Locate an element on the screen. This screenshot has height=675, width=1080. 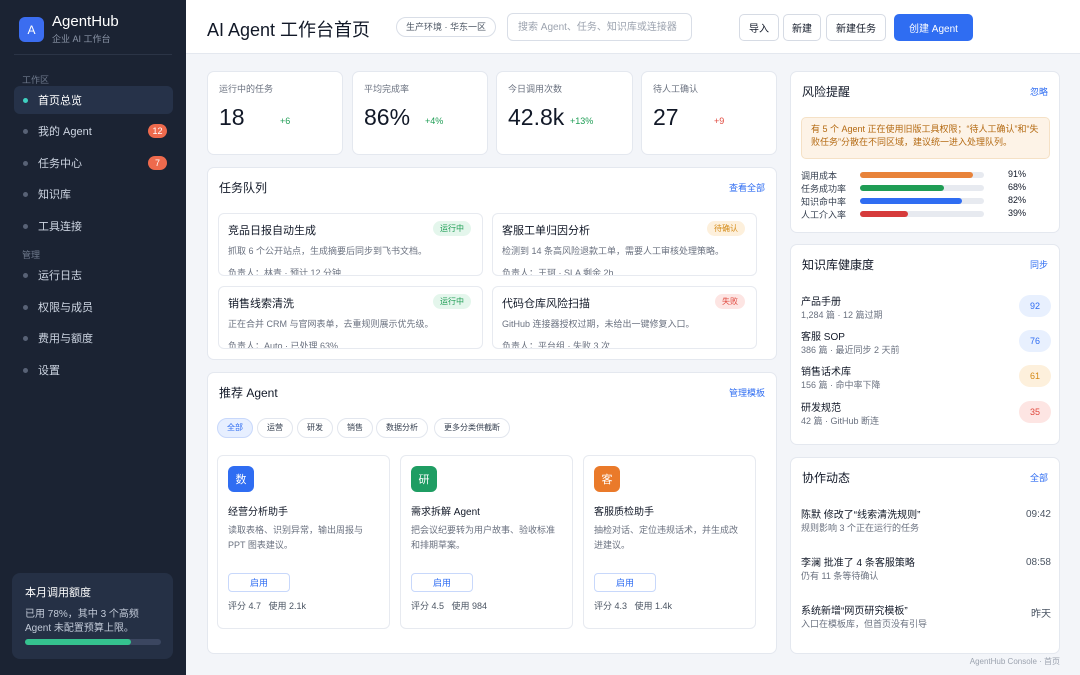
stat-card-running: 运行中的任务 18 +6 is located at coordinates (275, 113).